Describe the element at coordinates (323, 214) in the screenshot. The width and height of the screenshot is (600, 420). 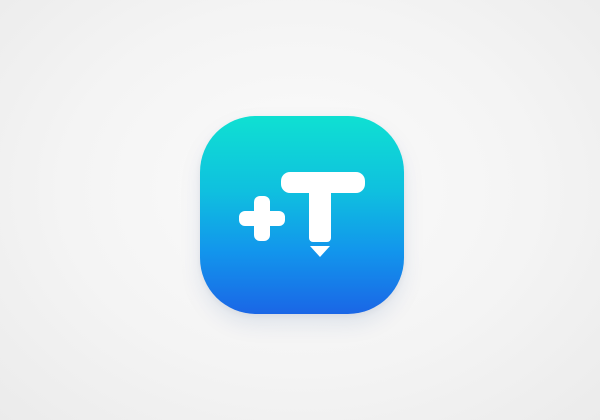
I see `text-cursor-t-icon` at that location.